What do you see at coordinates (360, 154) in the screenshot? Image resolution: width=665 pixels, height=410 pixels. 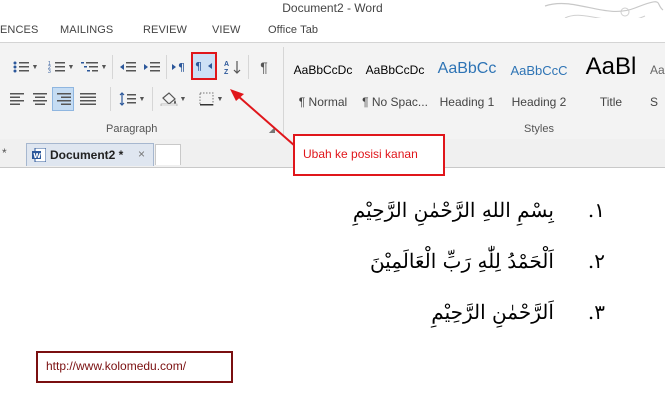 I see `callout-text: Ubah ke posisi kanan` at bounding box center [360, 154].